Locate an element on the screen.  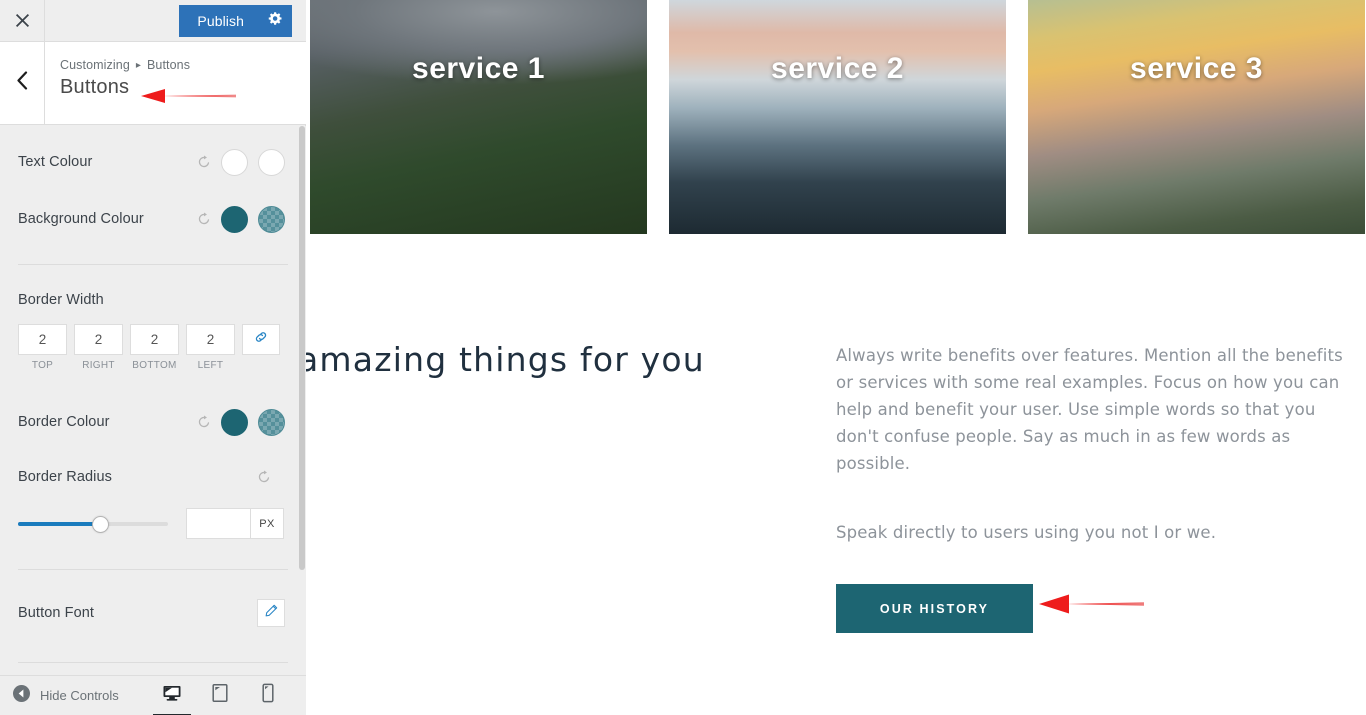
border-width-group: 2 TOP 2 RIGHT 2 BOTTOM 2 LEFT is located at coordinates (153, 347).